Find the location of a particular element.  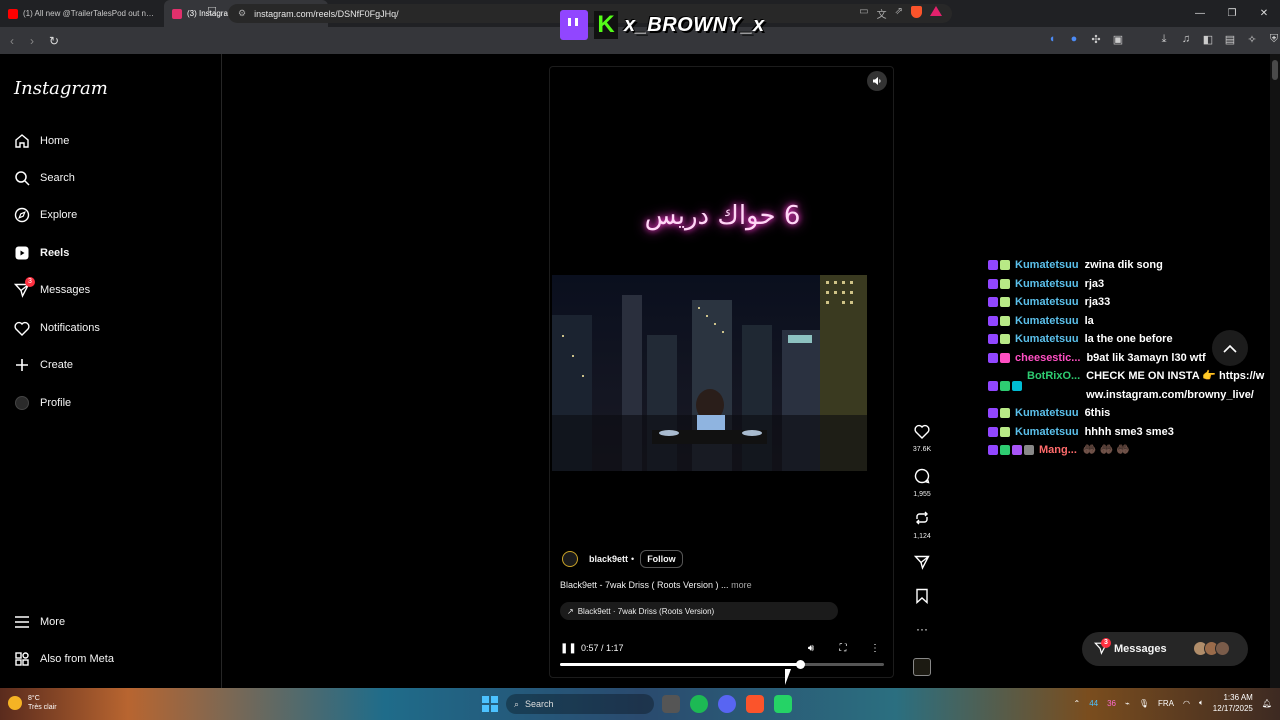

taskbar-search: ⌕ Search is located at coordinates (580, 704).